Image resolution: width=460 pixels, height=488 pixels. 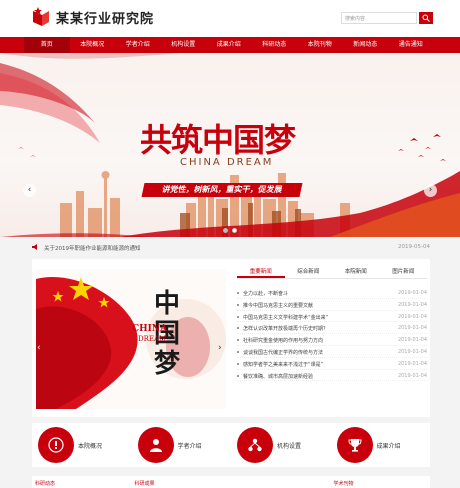 What do you see at coordinates (29, 190) in the screenshot?
I see `banner-prev-arrow: ‹` at bounding box center [29, 190].